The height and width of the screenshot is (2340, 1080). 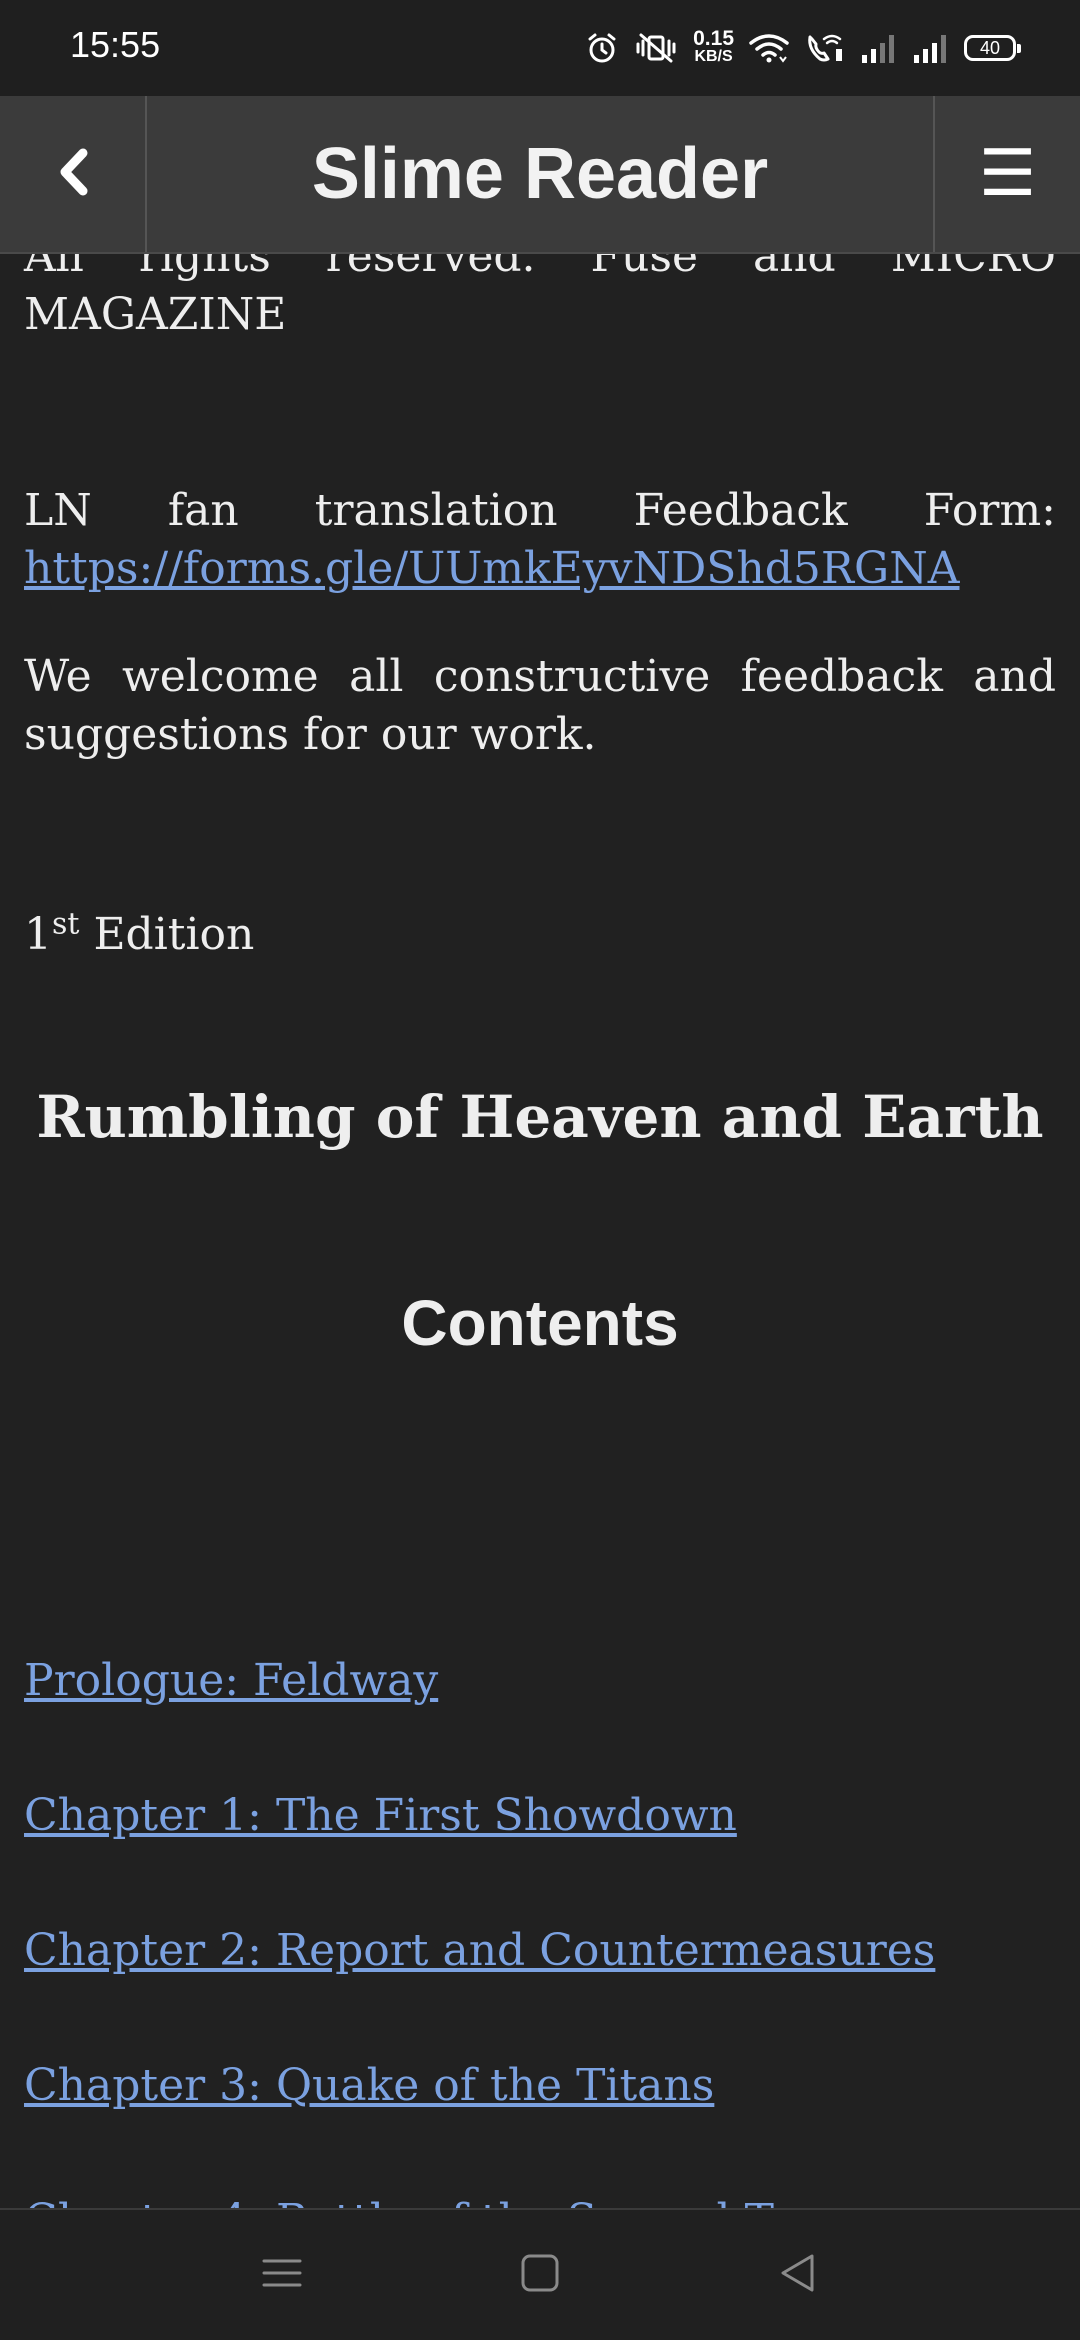 I want to click on app-header: Slime Reader ☰, so click(x=540, y=175).